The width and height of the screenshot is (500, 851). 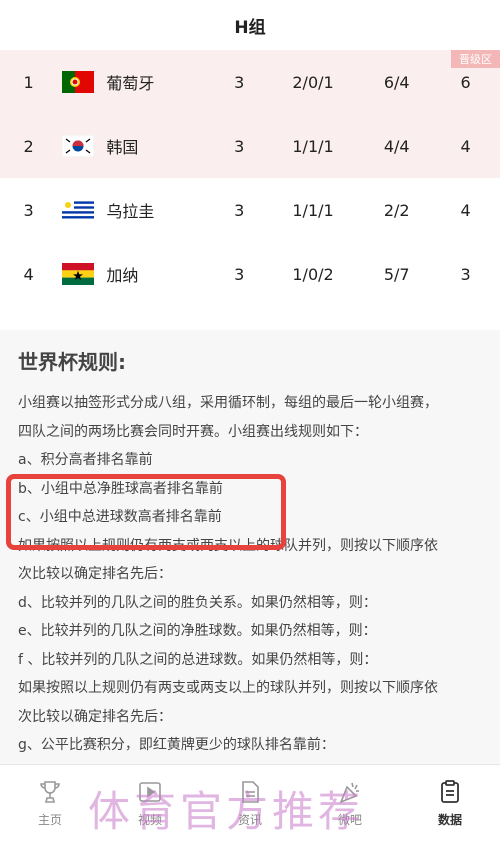 I want to click on rule-line: e、比较并列的几队之间的净胜球数。如果仍然相等，则：, so click(x=197, y=631).